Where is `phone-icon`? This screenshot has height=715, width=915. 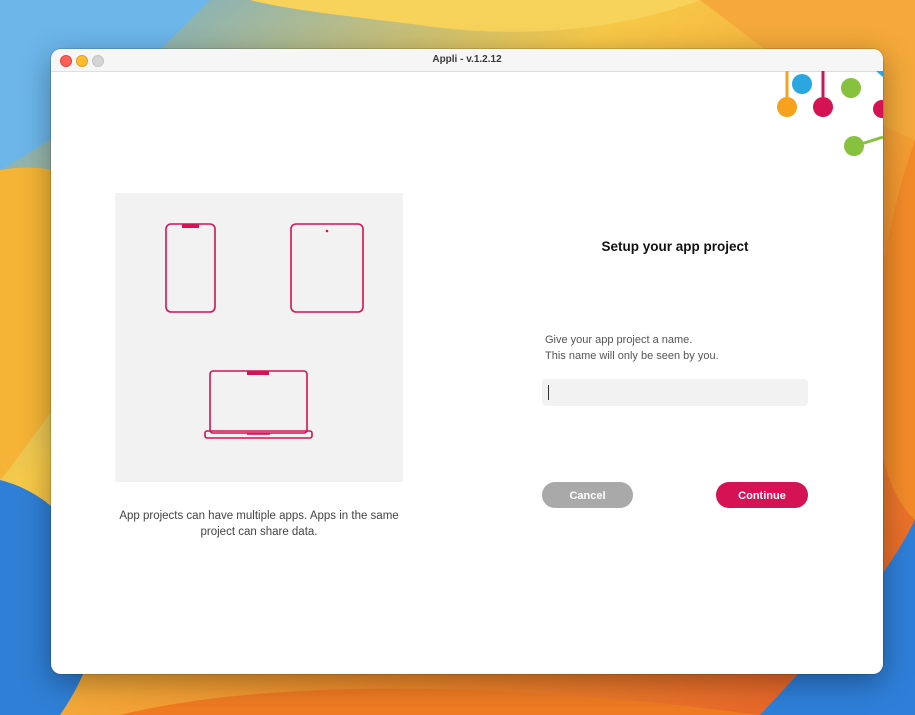 phone-icon is located at coordinates (190, 268).